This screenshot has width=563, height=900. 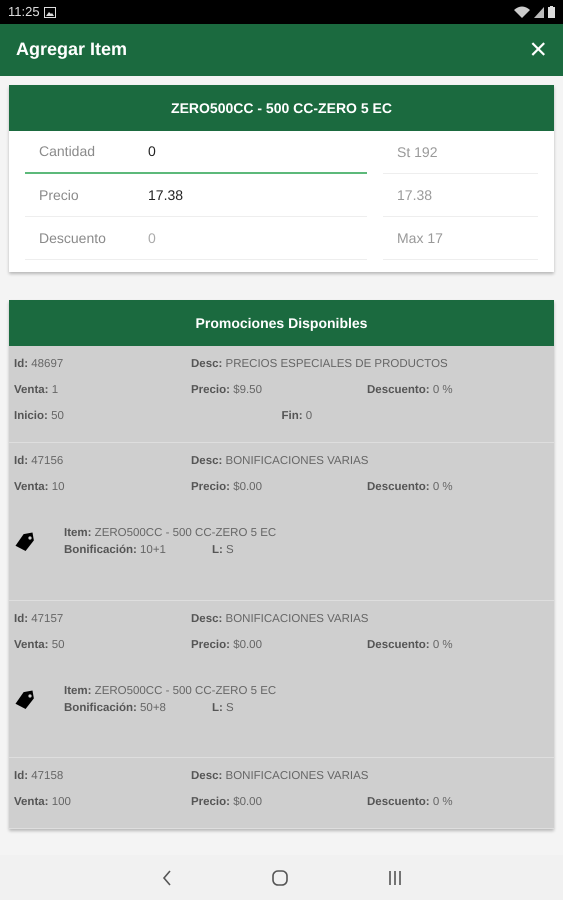 What do you see at coordinates (40, 487) in the screenshot?
I see `promo-sale: Venta: 10` at bounding box center [40, 487].